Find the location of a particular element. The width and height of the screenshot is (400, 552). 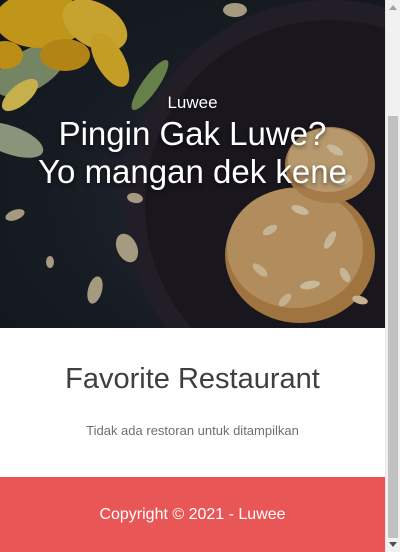

section-title: Favorite Restaurant is located at coordinates (192, 379).